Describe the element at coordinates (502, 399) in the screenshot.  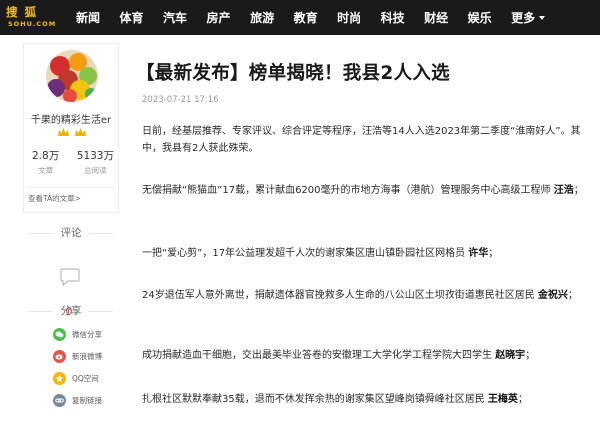
I see `entry-person-name: 王梅英` at that location.